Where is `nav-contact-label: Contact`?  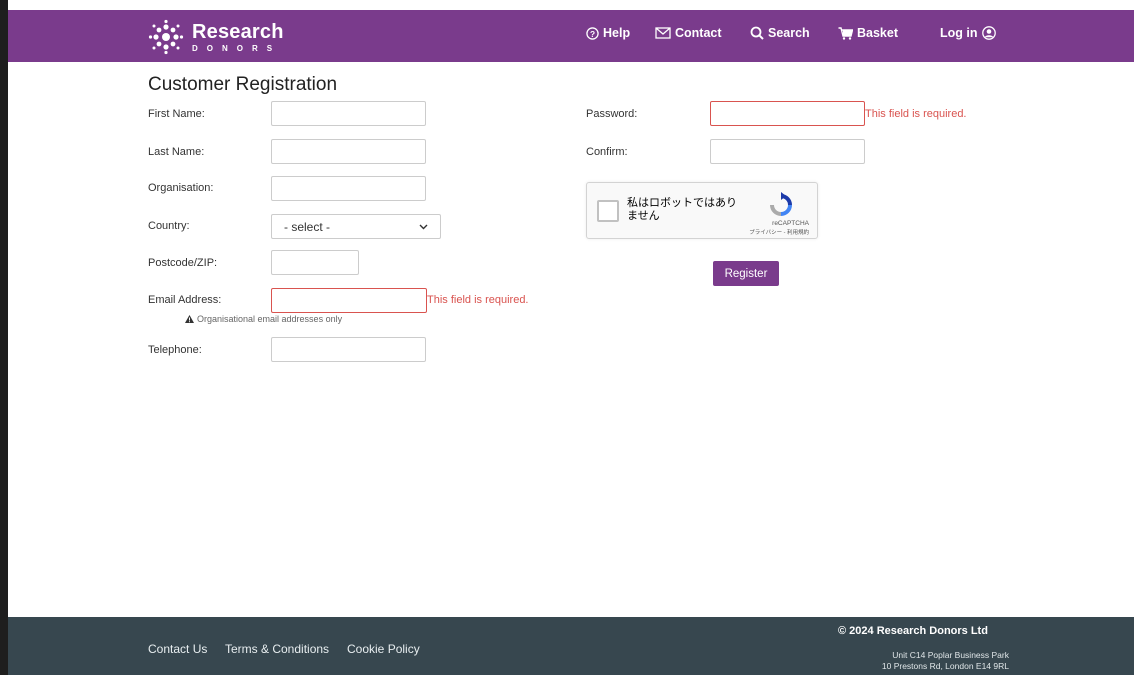 nav-contact-label: Contact is located at coordinates (698, 33).